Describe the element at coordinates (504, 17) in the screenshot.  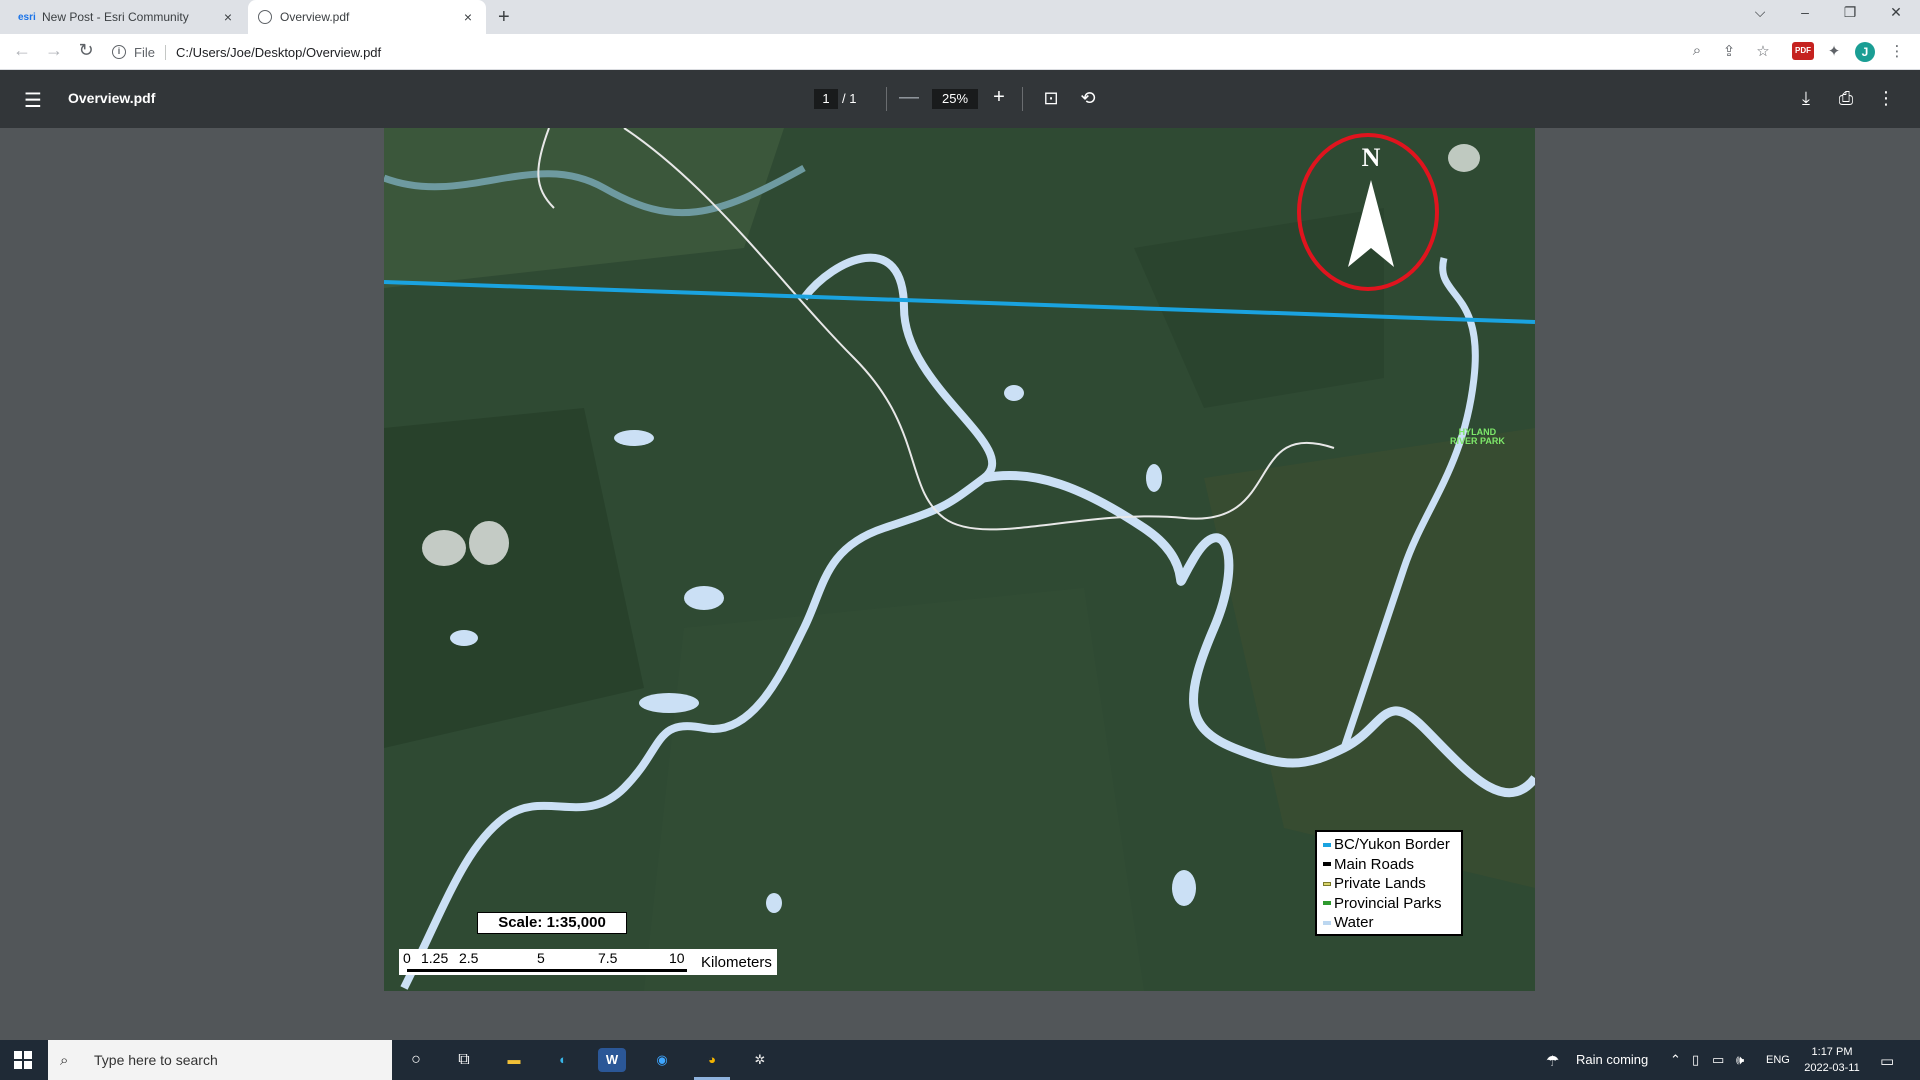
I see `new-tab-button: +` at that location.